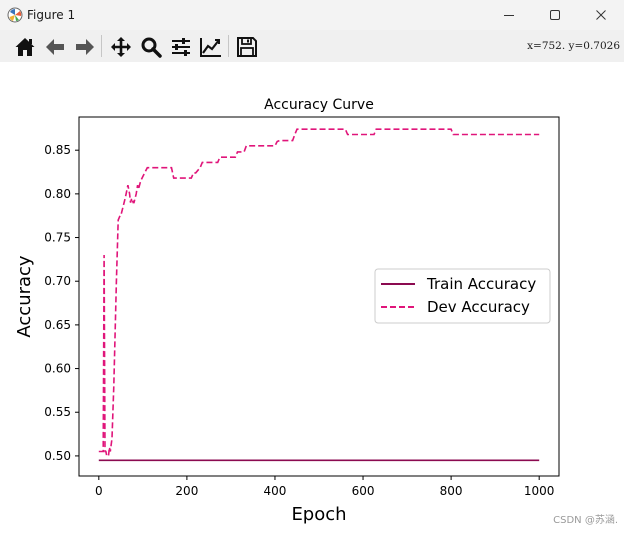 The width and height of the screenshot is (624, 534). Describe the element at coordinates (57, 325) in the screenshot. I see `y-tick-label: 0.65` at that location.